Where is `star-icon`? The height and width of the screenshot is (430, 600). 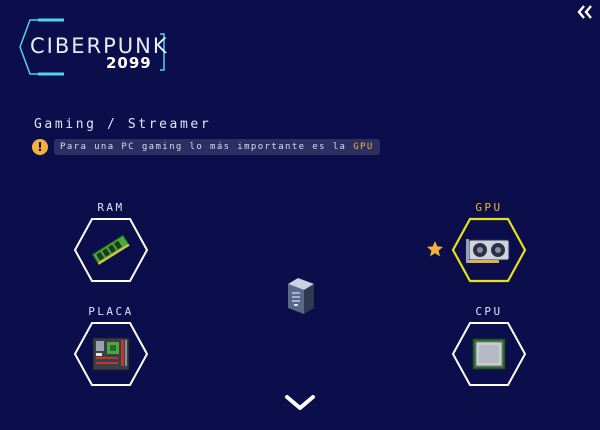
star-icon is located at coordinates (435, 251).